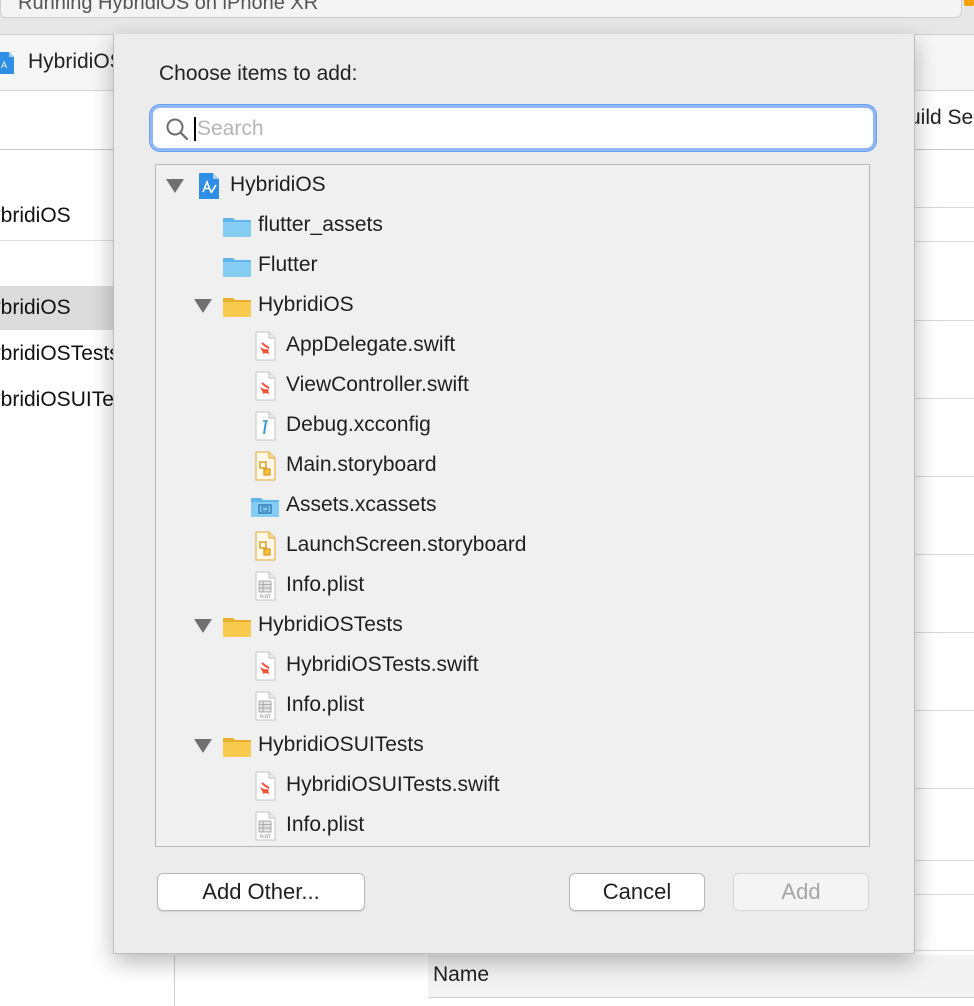 The image size is (974, 1006). I want to click on xcode-project-icon, so click(209, 186).